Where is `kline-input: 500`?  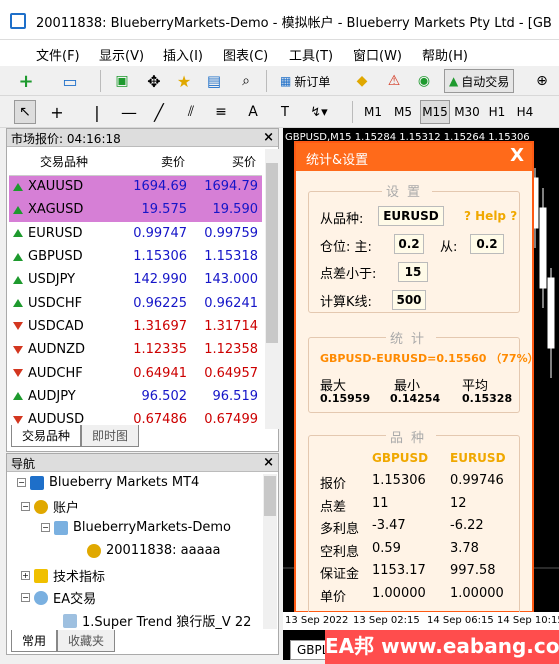
kline-input: 500 is located at coordinates (409, 300).